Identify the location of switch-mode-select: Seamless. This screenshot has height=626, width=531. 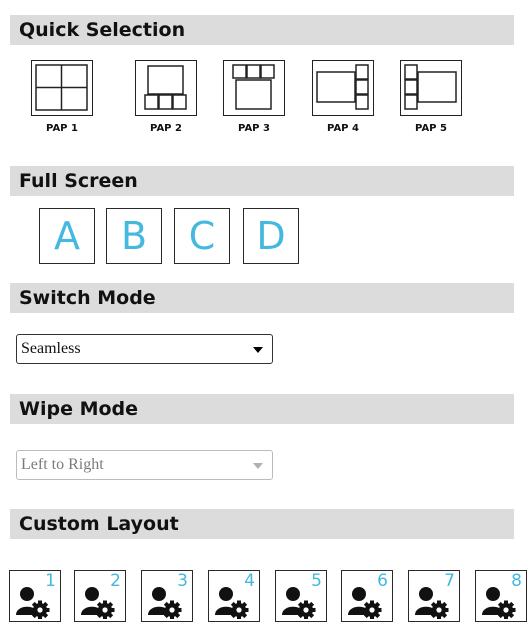
(144, 349).